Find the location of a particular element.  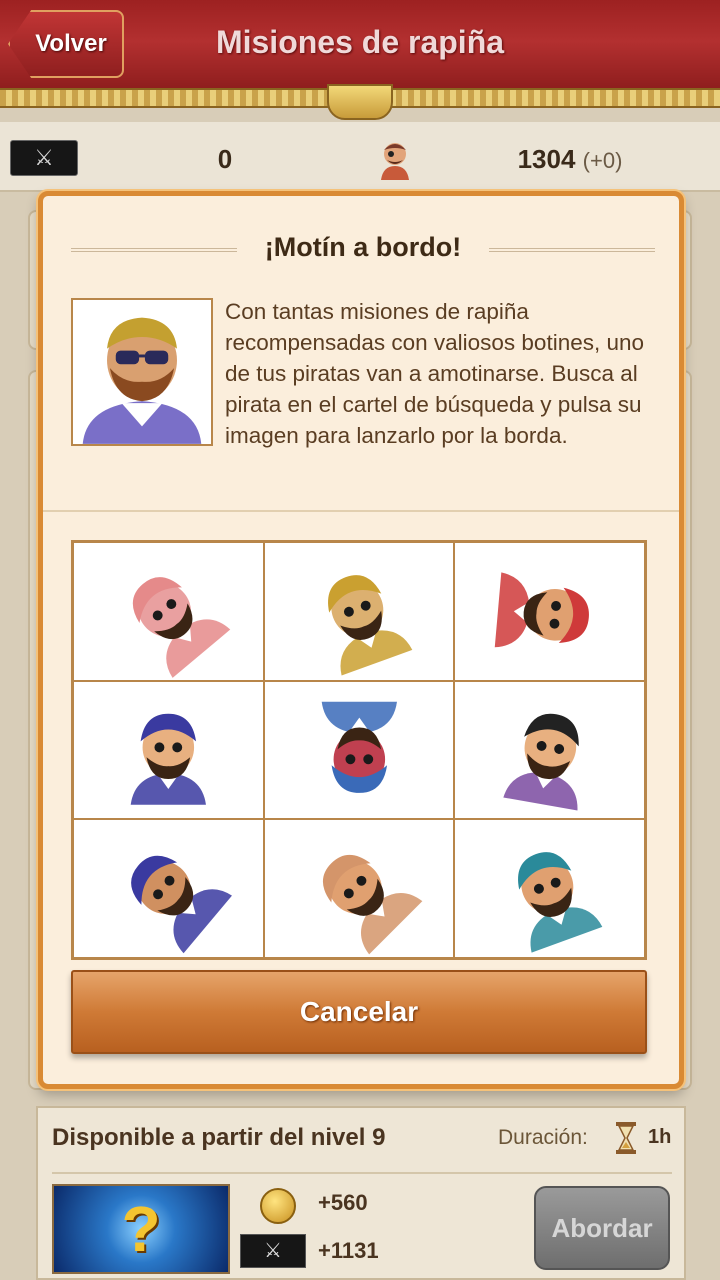

header-bar: Volver Misiones de rapiña is located at coordinates (360, 46).